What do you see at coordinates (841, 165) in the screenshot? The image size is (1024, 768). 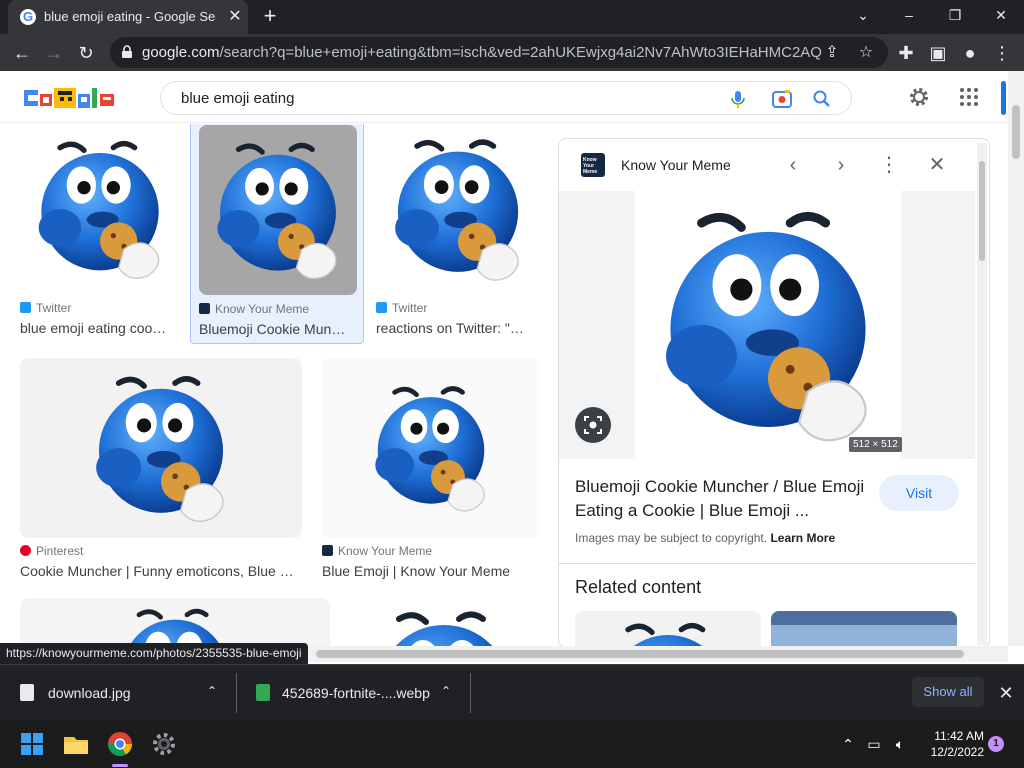 I see `next-chevron-icon: ›` at bounding box center [841, 165].